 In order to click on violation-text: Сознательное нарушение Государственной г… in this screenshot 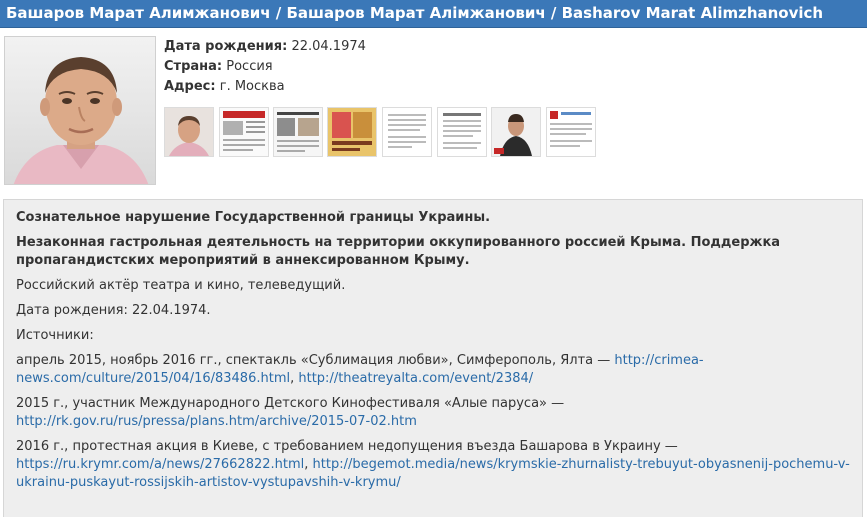, I will do `click(253, 217)`.